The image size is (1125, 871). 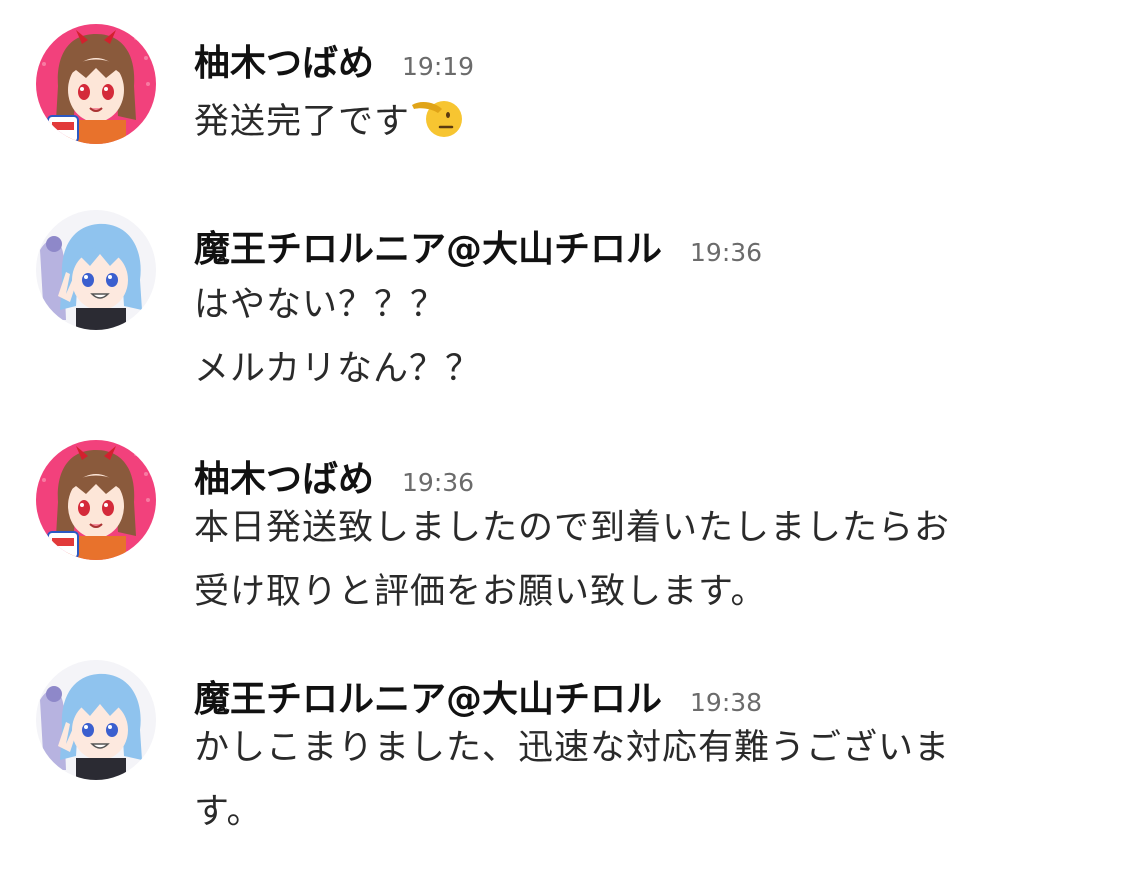 I want to click on message-line: メルカリなん？？, so click(x=337, y=369).